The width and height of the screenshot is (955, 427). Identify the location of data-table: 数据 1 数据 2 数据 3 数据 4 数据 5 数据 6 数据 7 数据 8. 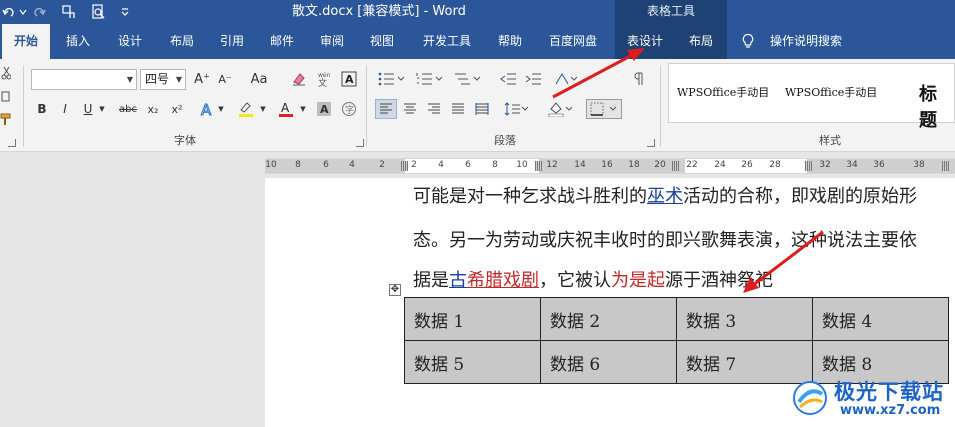
(676, 340).